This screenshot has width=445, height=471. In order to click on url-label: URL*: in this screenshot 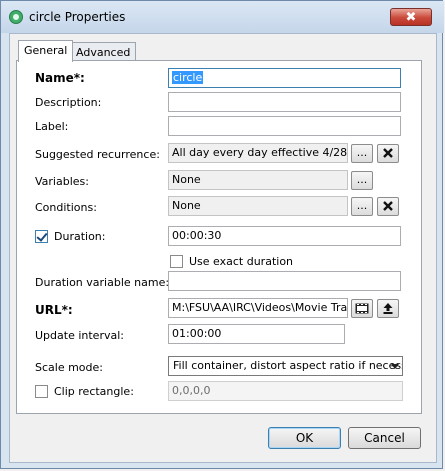, I will do `click(54, 310)`.